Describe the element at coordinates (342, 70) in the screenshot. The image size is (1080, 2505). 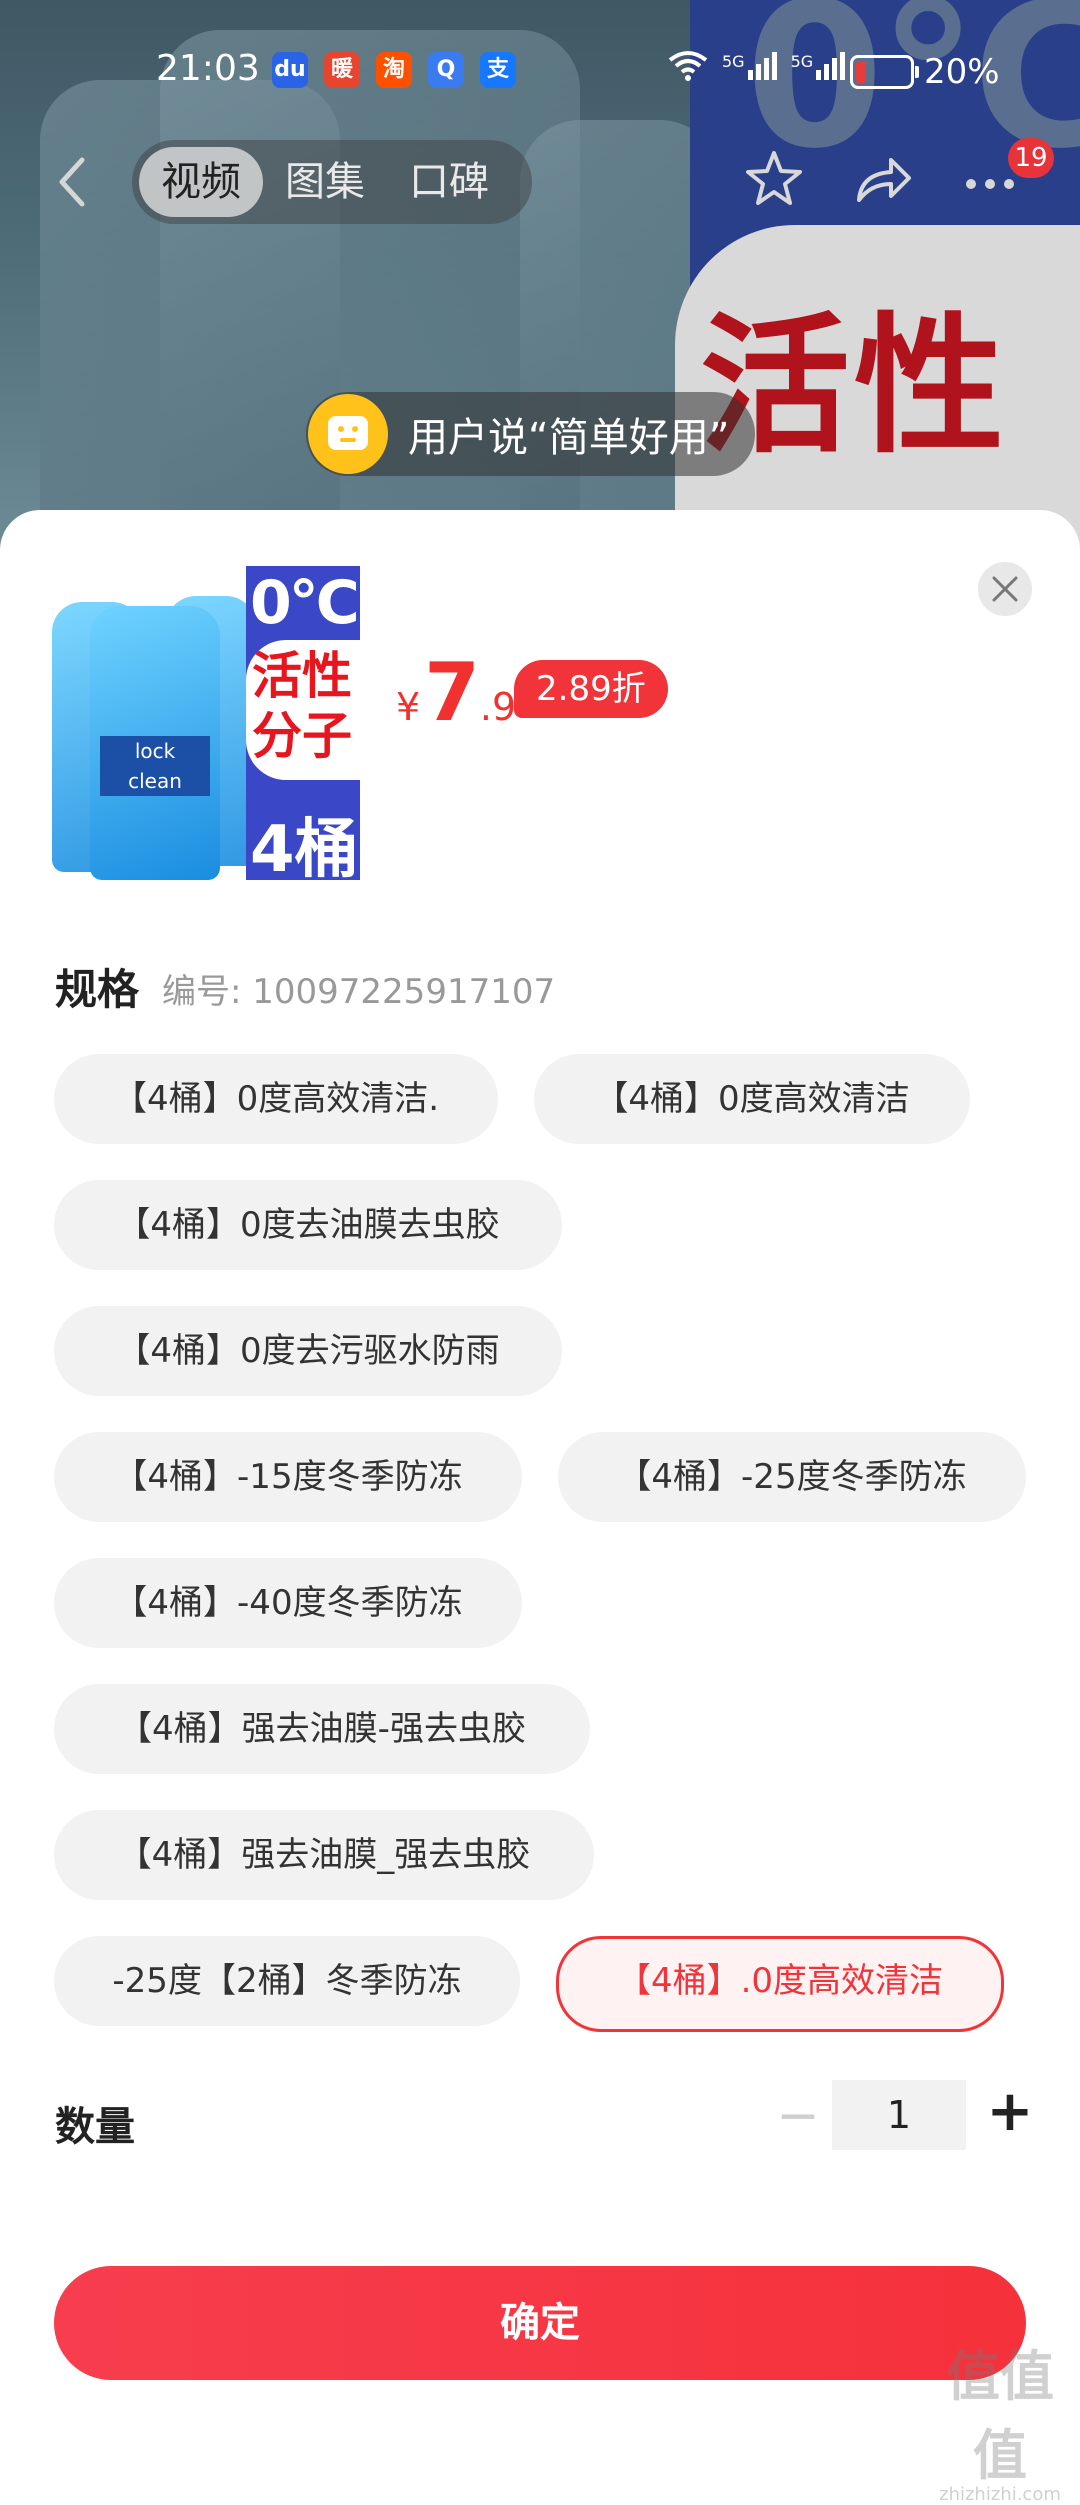
I see `nuan-icon: 暖` at that location.